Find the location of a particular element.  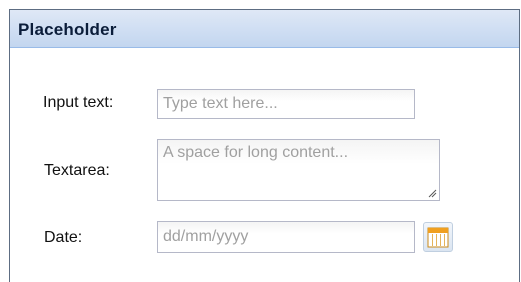

textarea-field is located at coordinates (298, 170).